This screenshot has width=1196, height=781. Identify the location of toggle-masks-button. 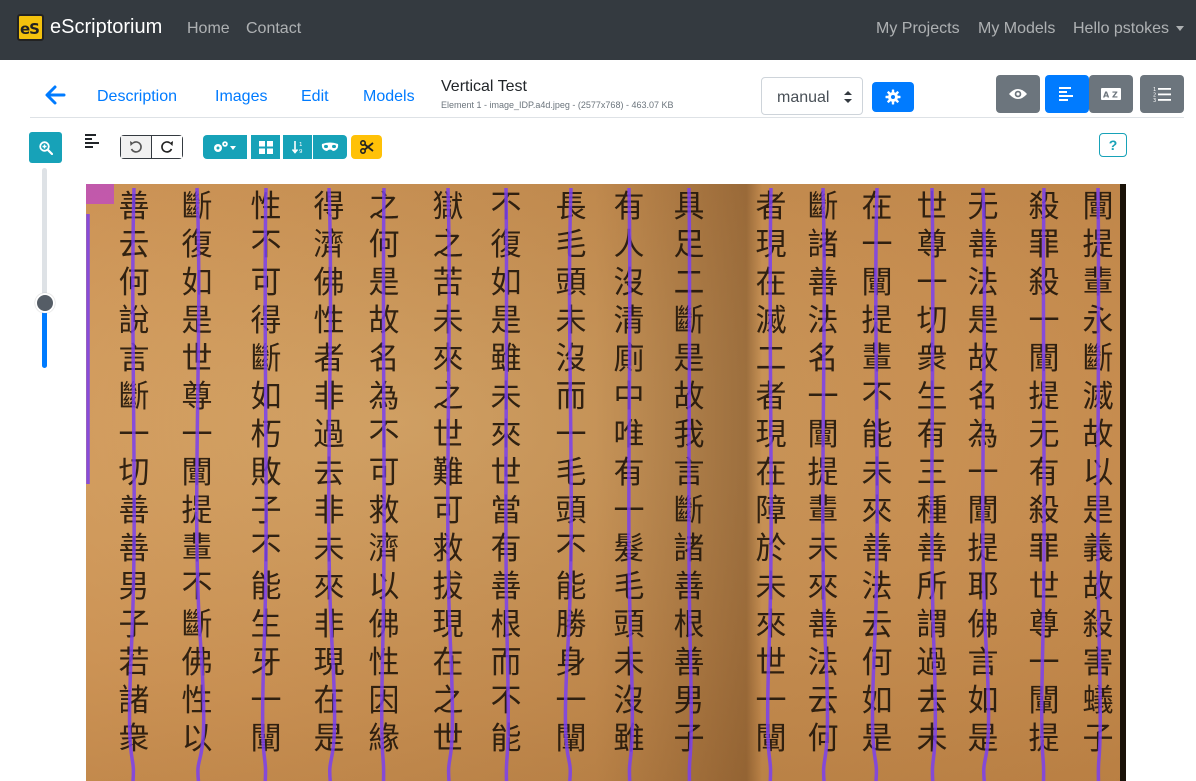
(330, 147).